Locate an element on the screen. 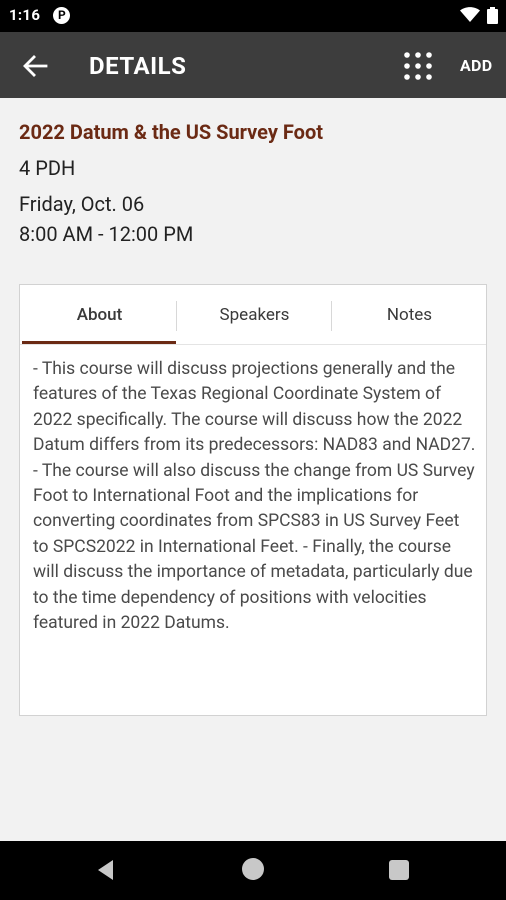  nav-home-icon is located at coordinates (253, 869).